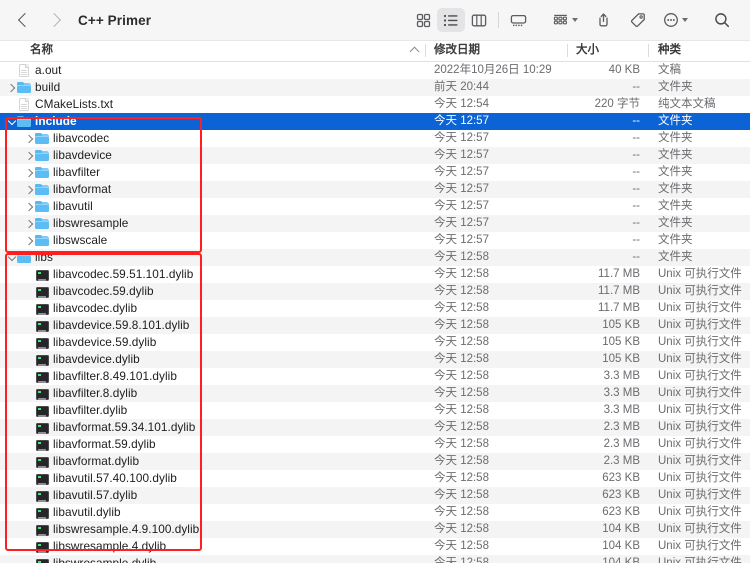 The width and height of the screenshot is (750, 564). I want to click on file-name-cell: libavfilter.8.dylib, so click(80, 393).